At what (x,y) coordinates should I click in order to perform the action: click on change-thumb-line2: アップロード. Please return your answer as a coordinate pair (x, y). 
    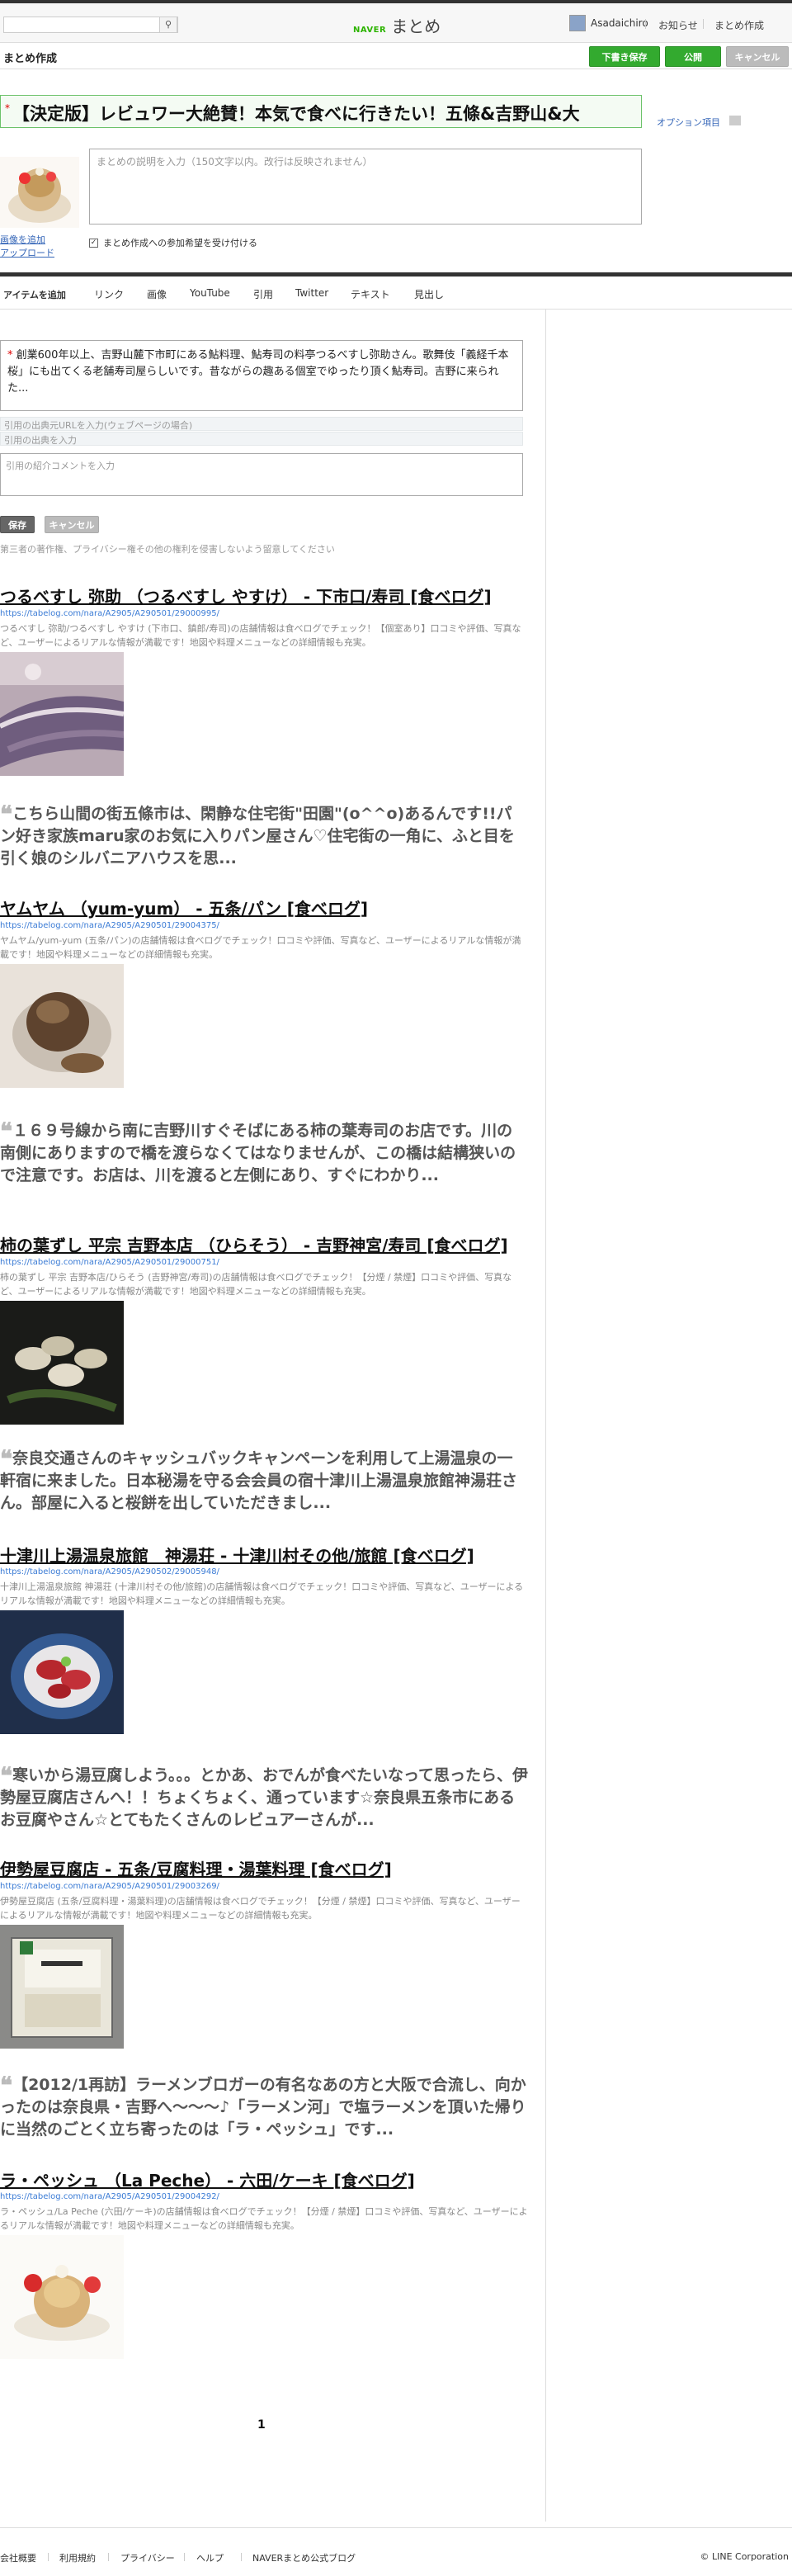
    Looking at the image, I should click on (27, 253).